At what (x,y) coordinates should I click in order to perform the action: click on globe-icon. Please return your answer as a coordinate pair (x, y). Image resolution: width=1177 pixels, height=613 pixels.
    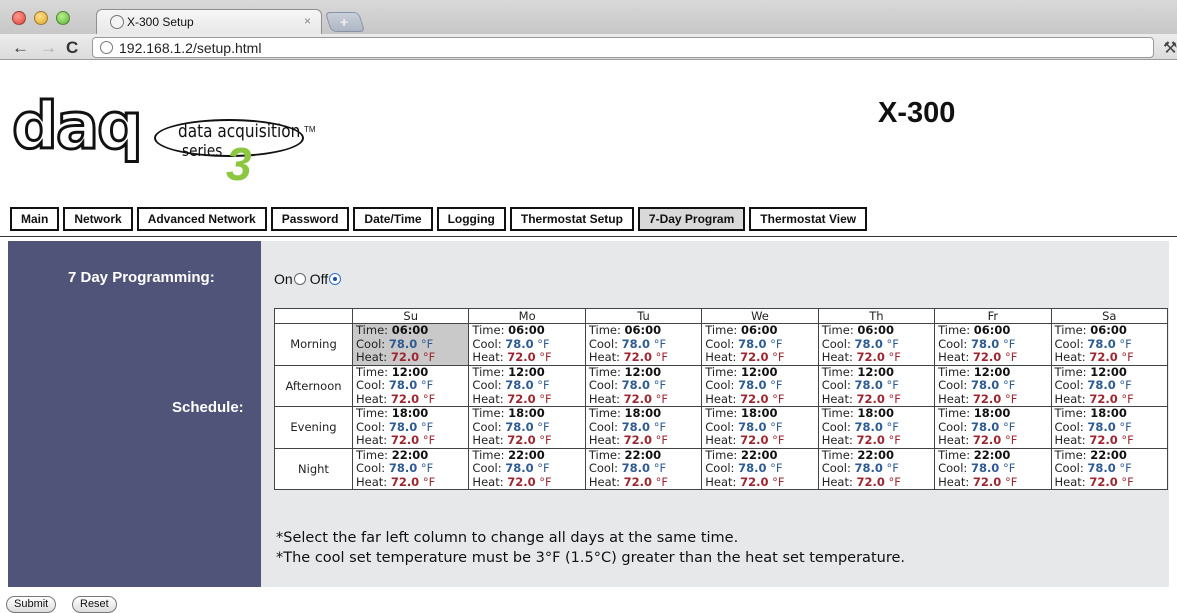
    Looking at the image, I should click on (106, 47).